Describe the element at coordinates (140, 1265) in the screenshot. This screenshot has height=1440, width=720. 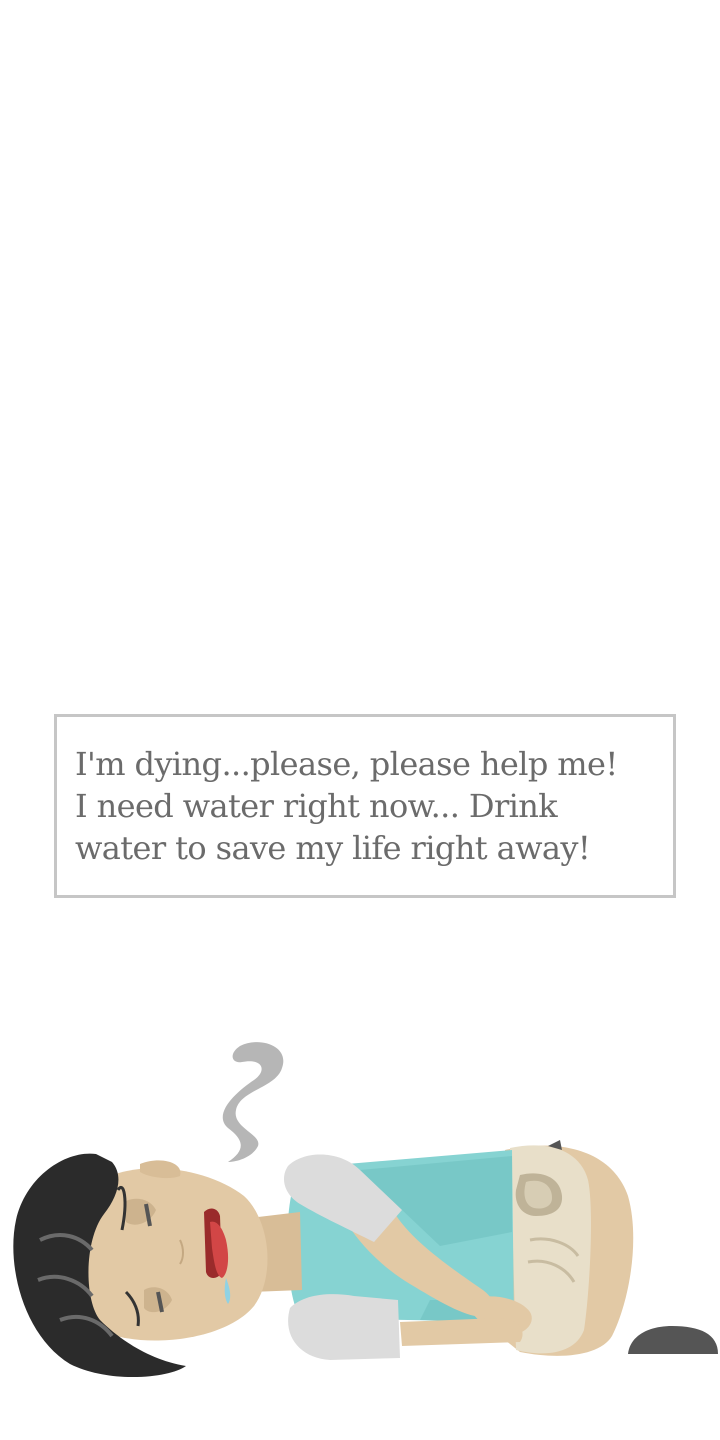
I see `head` at that location.